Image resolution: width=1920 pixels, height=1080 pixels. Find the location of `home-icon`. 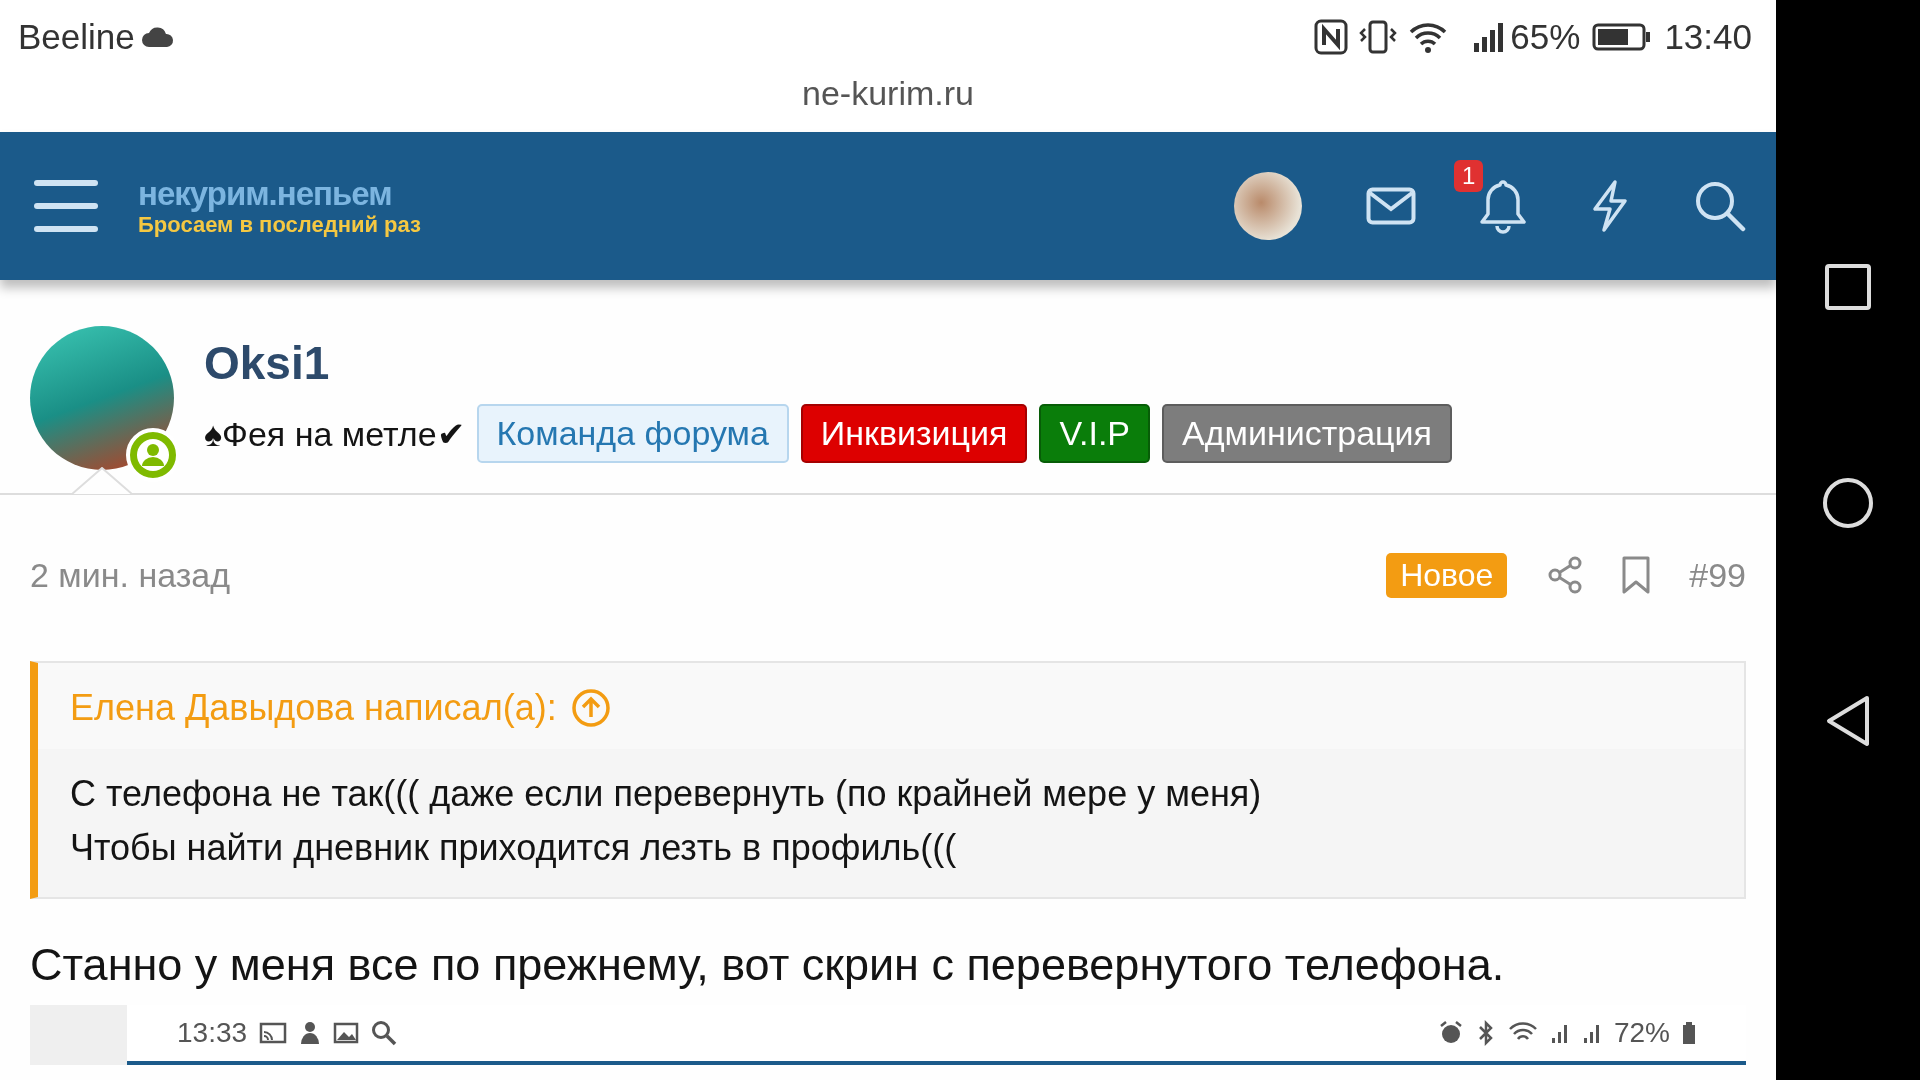

home-icon is located at coordinates (1848, 503).